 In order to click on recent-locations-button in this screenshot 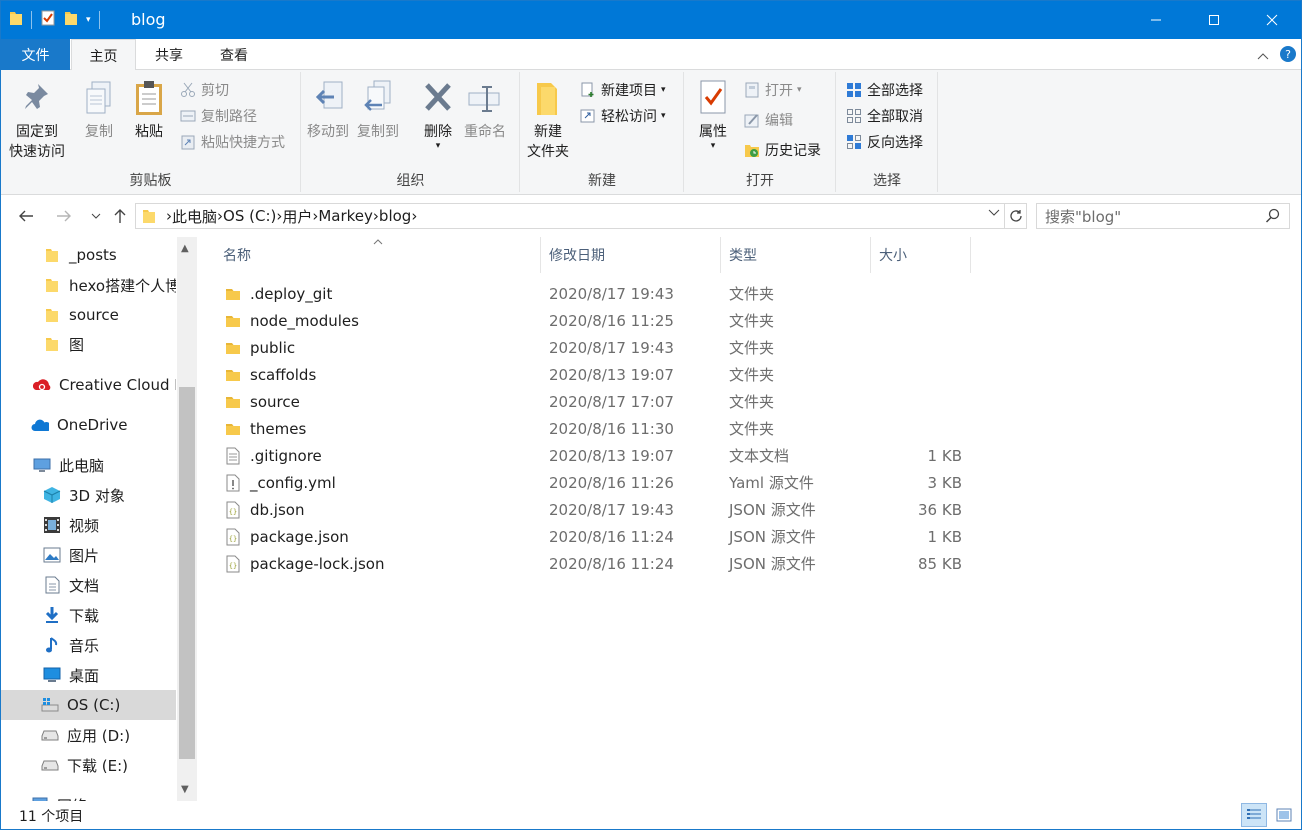, I will do `click(96, 216)`.